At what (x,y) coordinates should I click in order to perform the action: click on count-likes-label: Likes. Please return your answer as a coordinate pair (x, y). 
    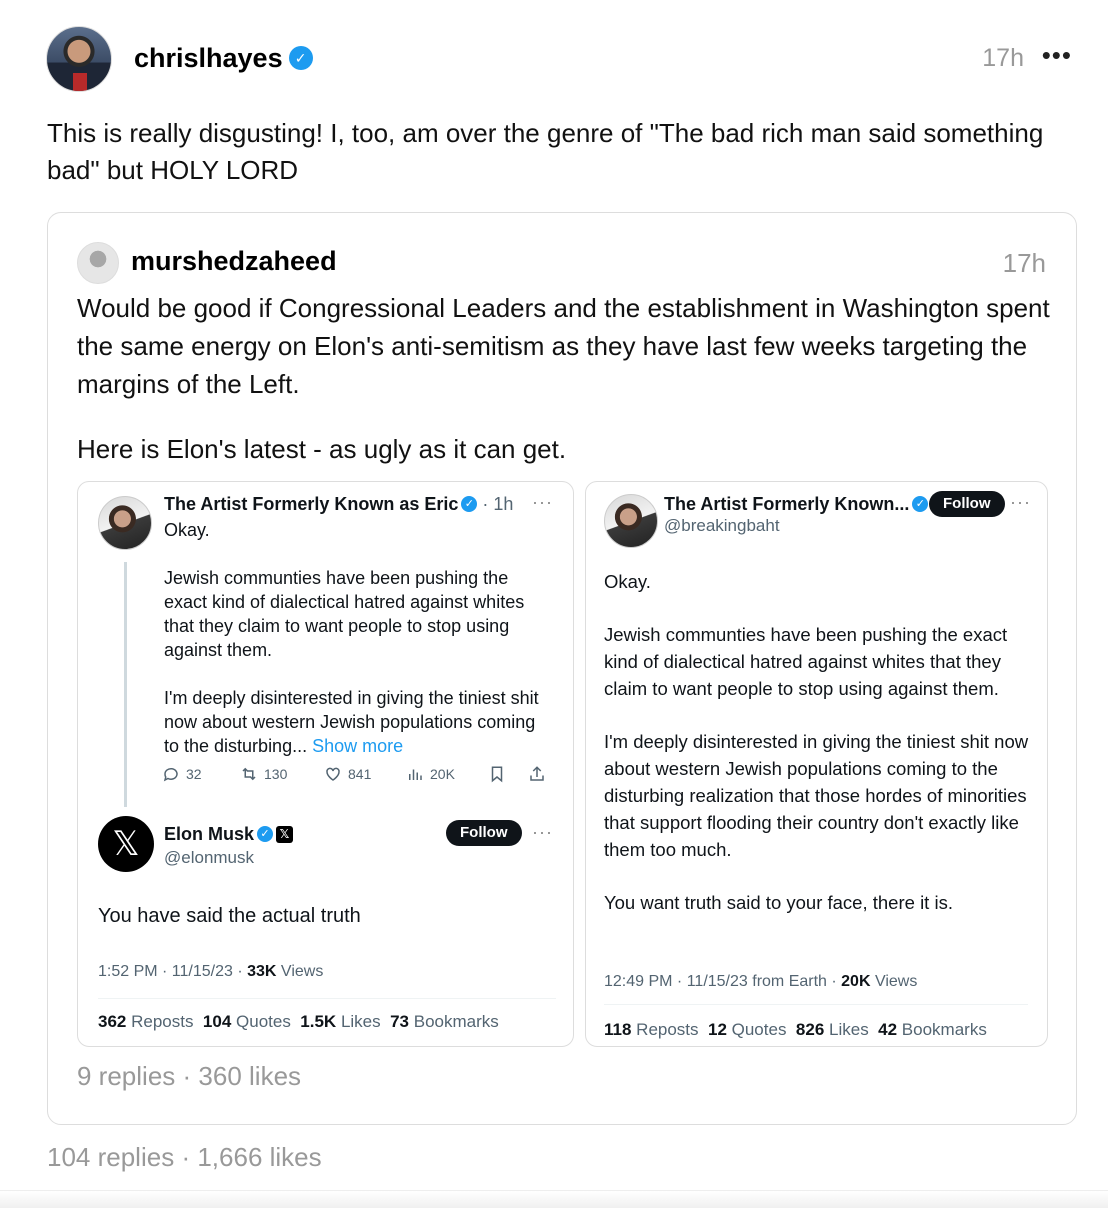
    Looking at the image, I should click on (846, 1029).